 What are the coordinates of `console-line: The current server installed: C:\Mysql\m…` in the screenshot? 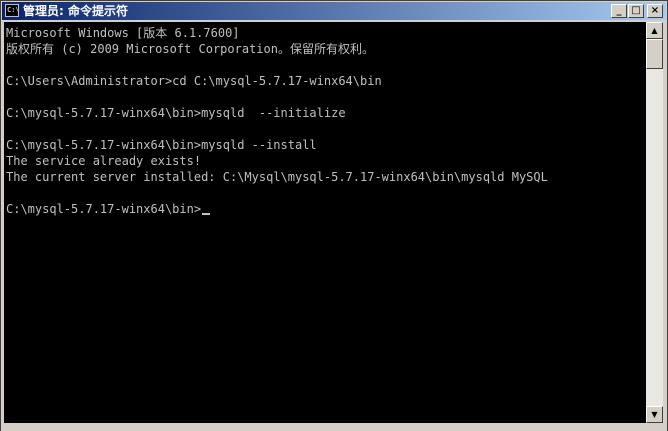 It's located at (277, 177).